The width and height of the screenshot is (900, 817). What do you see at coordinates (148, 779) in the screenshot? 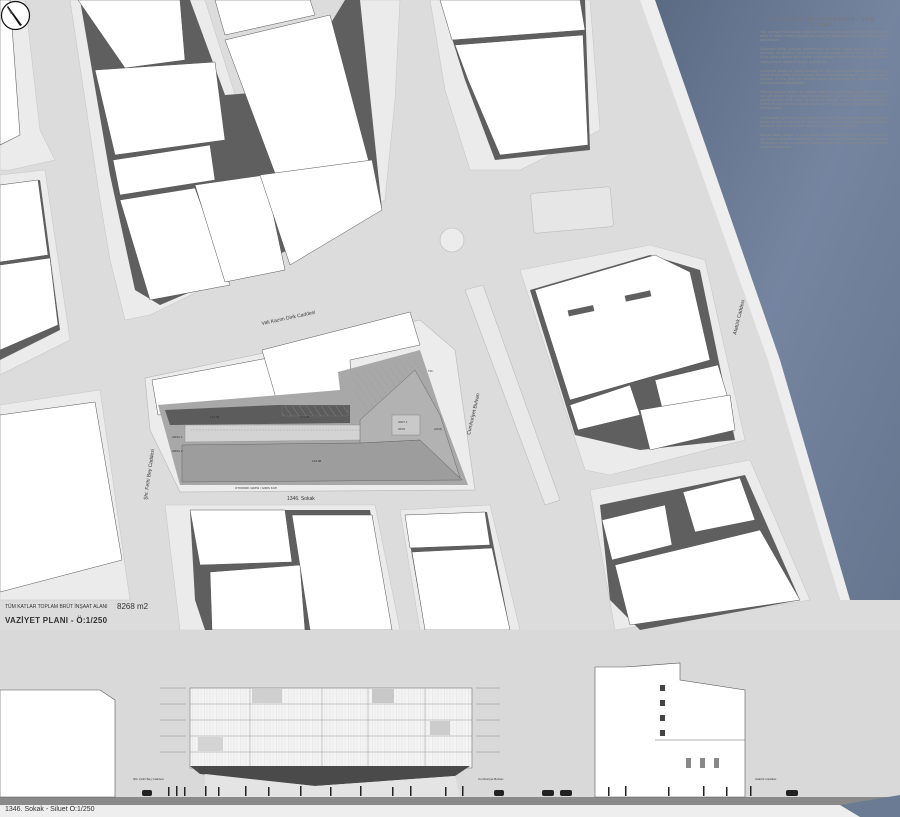
I see `silhouette-label-fatih-bey: Şht. Fethi Bey Caddesi` at bounding box center [148, 779].